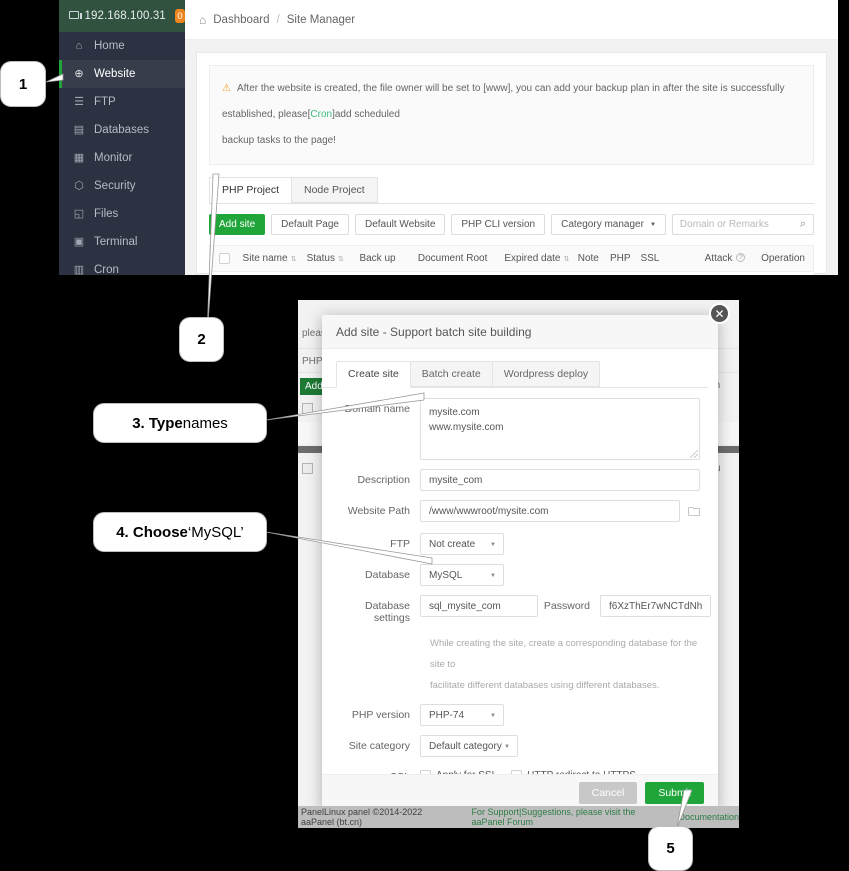 This screenshot has height=871, width=849. Describe the element at coordinates (608, 224) in the screenshot. I see `category-manager-dropdown: Category manager` at that location.